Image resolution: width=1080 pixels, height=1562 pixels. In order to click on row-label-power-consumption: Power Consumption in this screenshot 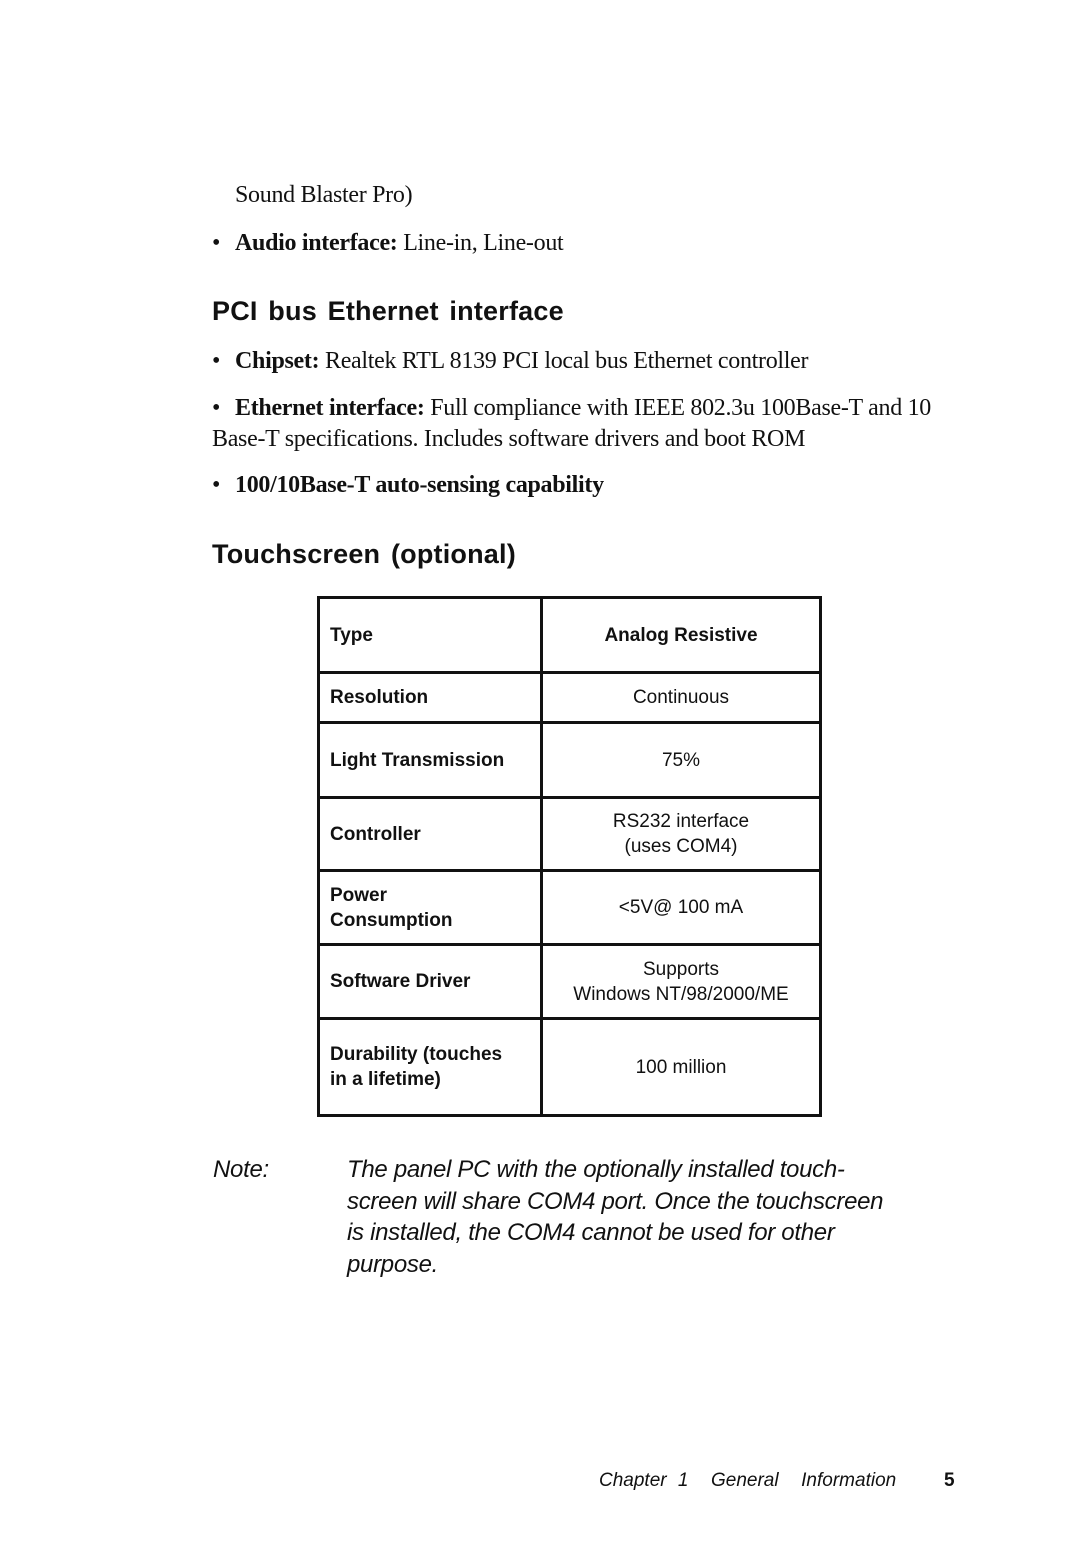, I will do `click(430, 907)`.